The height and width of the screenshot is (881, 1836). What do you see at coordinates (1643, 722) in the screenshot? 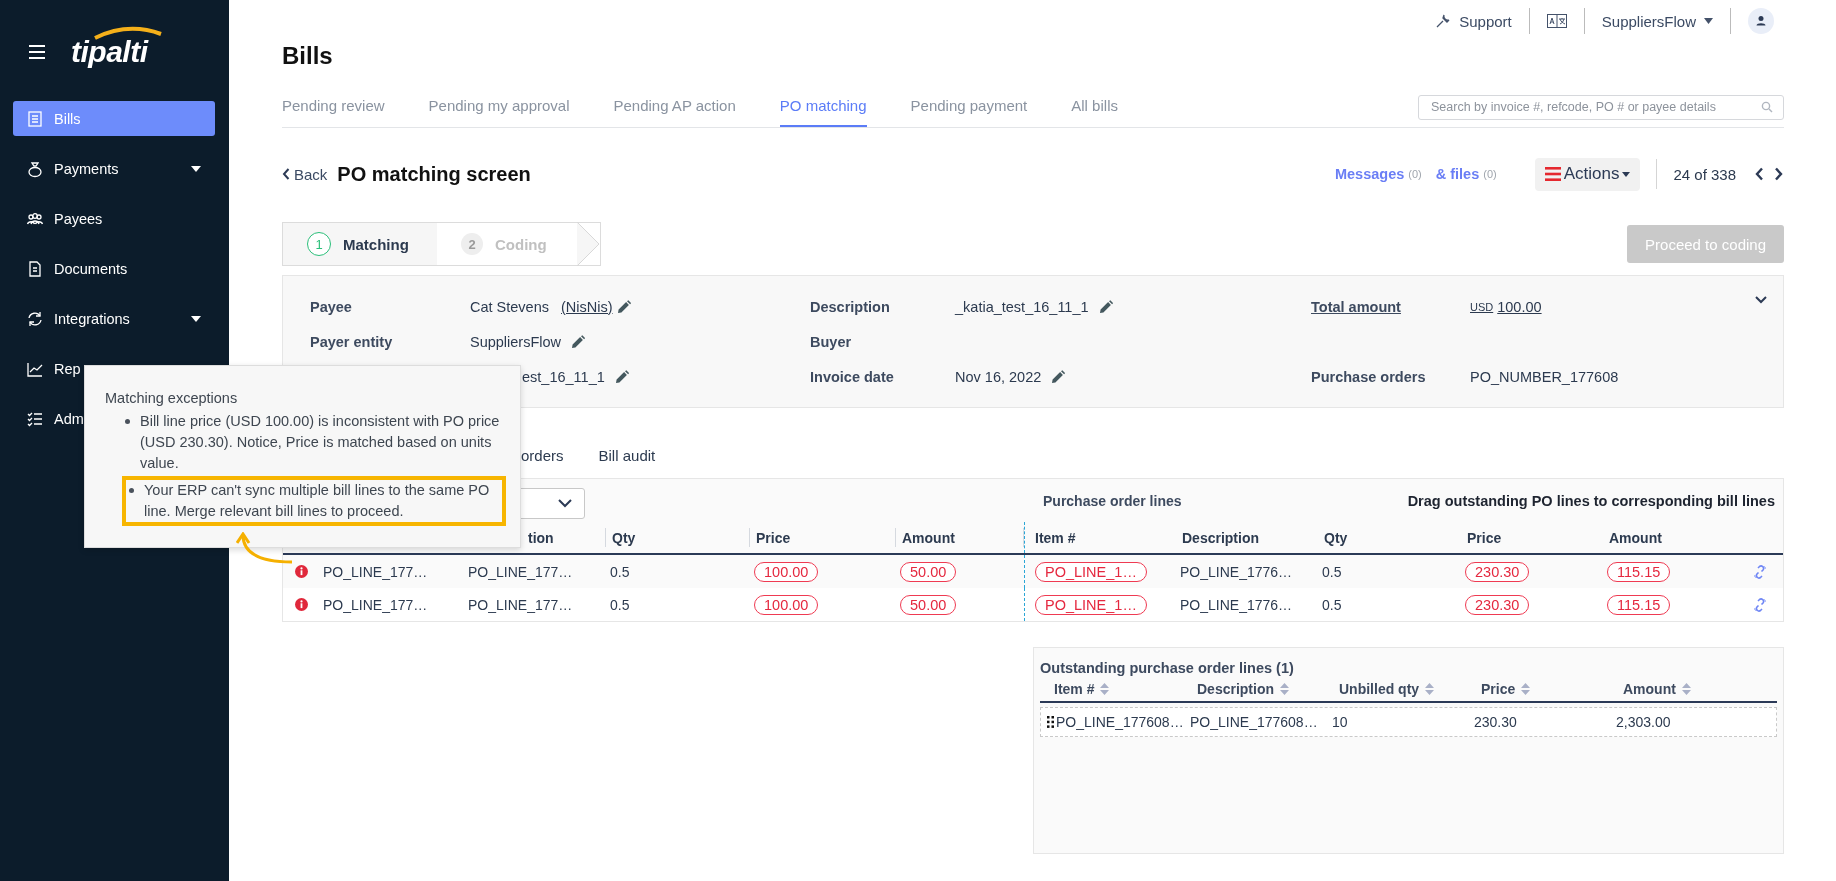
I see `table-cell: 2,303.00` at bounding box center [1643, 722].